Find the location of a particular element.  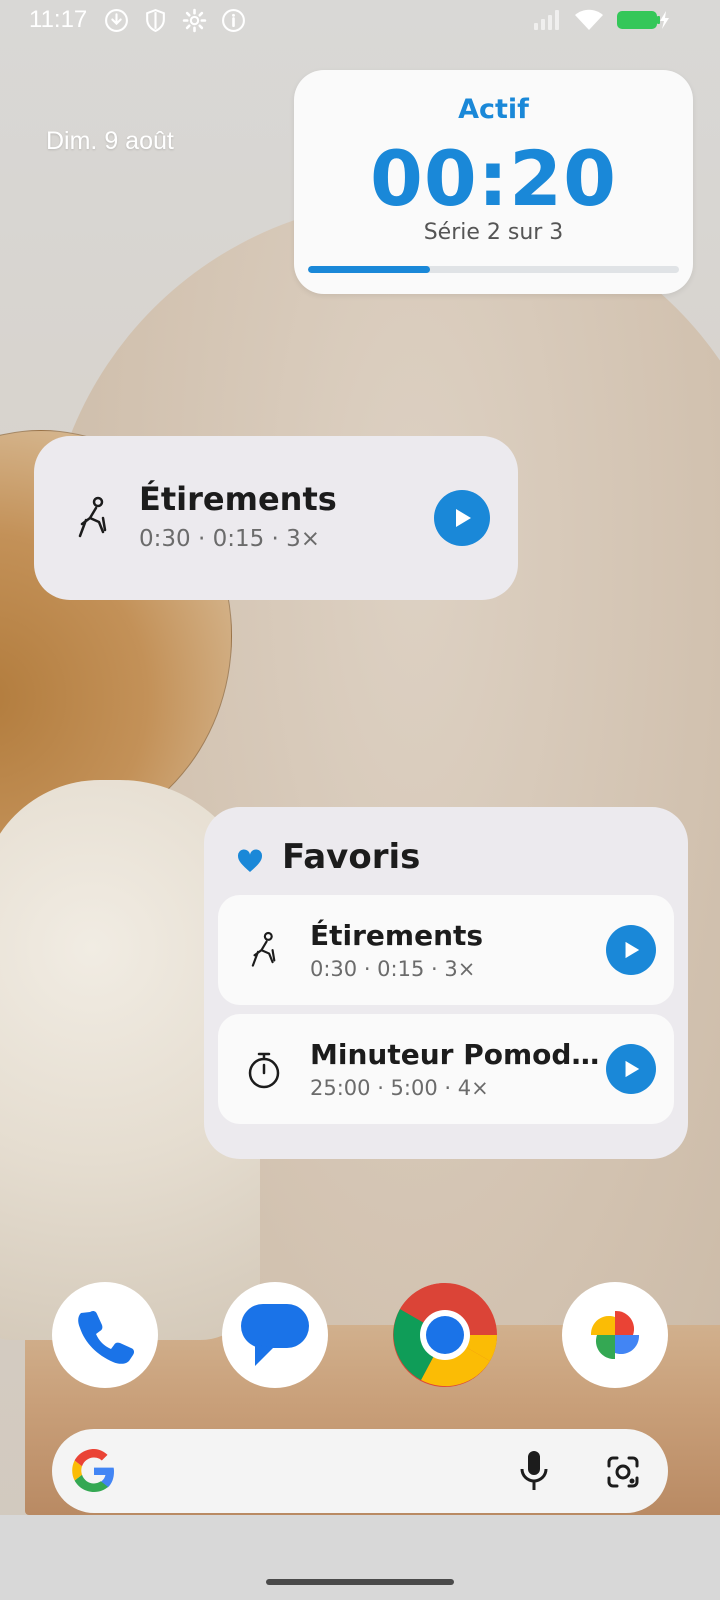

messages-app is located at coordinates (275, 1335).